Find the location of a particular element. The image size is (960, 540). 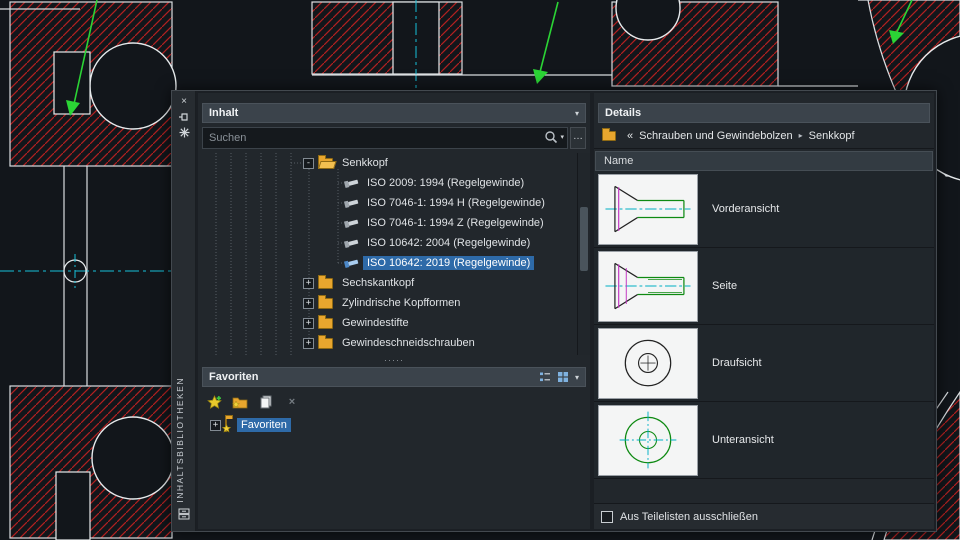

exclude-from-partlists-label: Aus Teilelisten ausschließen is located at coordinates (689, 516).